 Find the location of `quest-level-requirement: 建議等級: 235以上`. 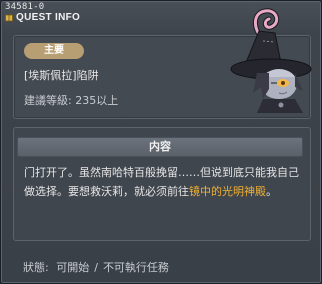

quest-level-requirement: 建議等級: 235以上 is located at coordinates (71, 100).